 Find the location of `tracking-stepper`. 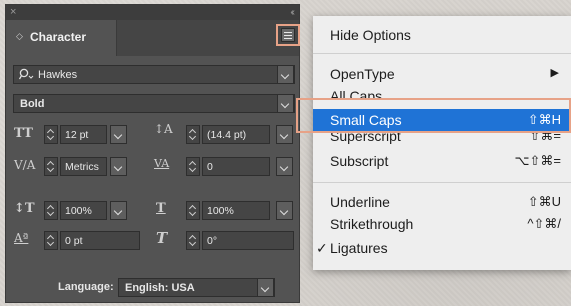

tracking-stepper is located at coordinates (193, 166).